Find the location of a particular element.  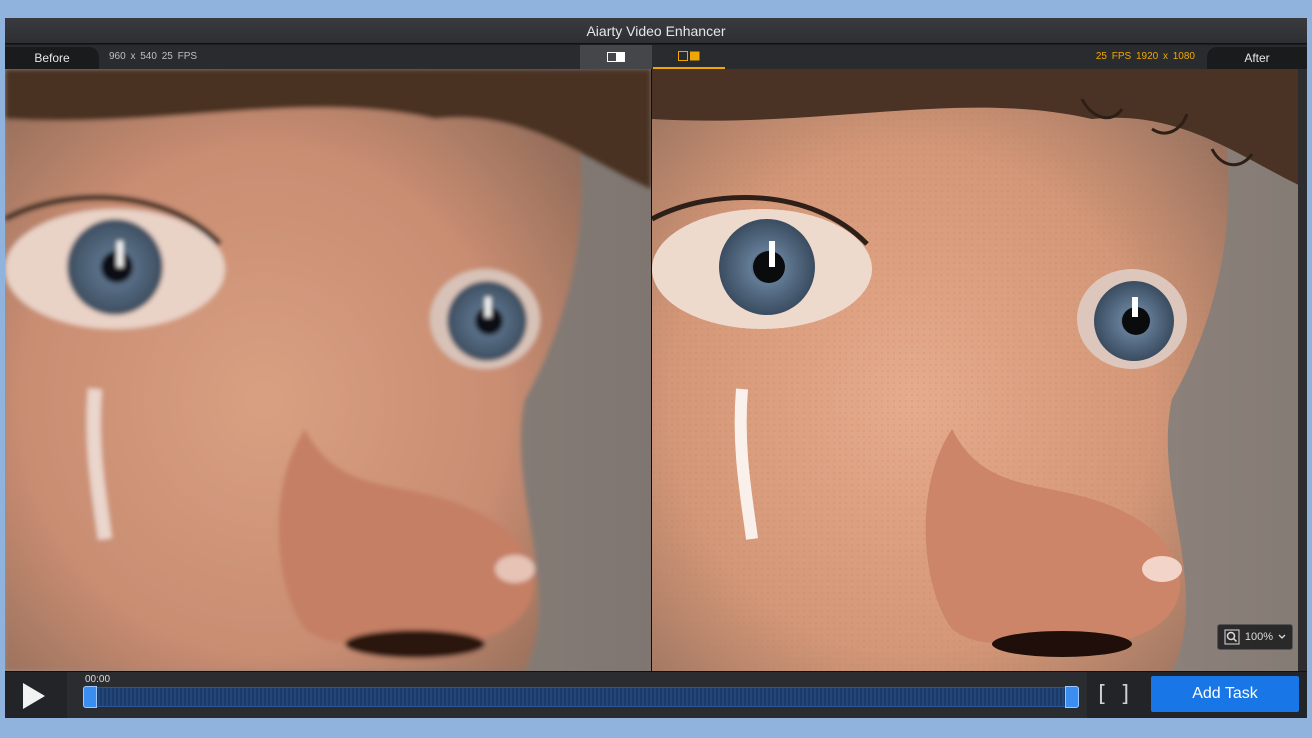

set-out-point-button: ] is located at coordinates (1125, 694).